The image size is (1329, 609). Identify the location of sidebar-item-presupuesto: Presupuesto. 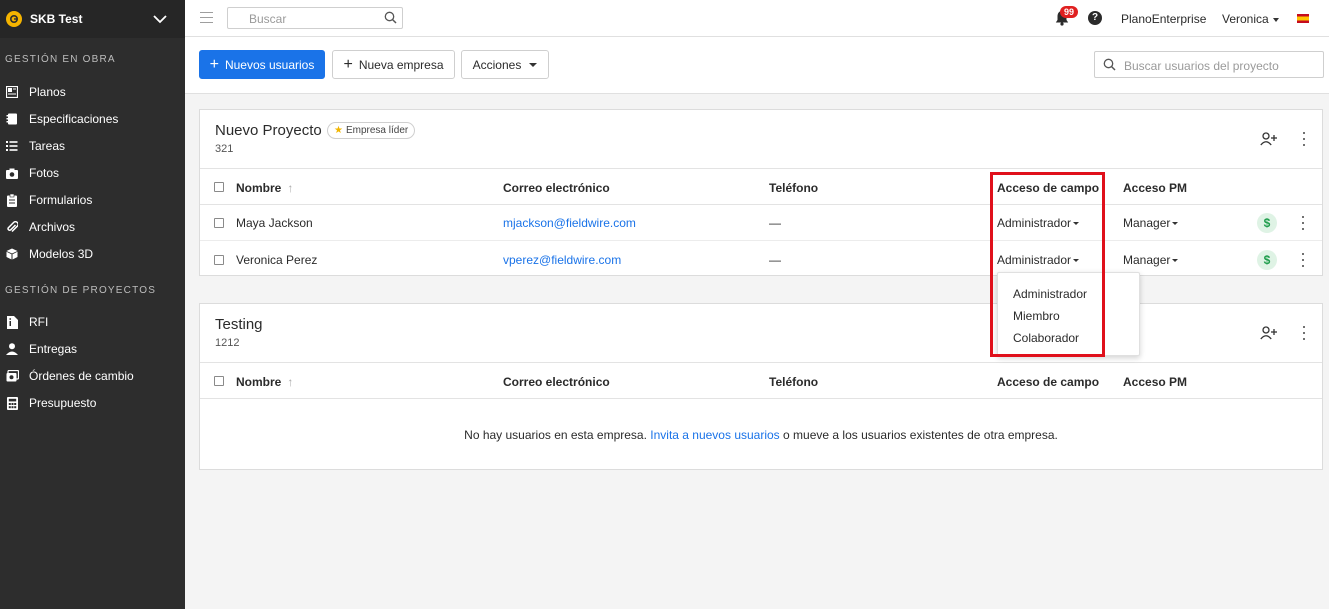
(92, 403).